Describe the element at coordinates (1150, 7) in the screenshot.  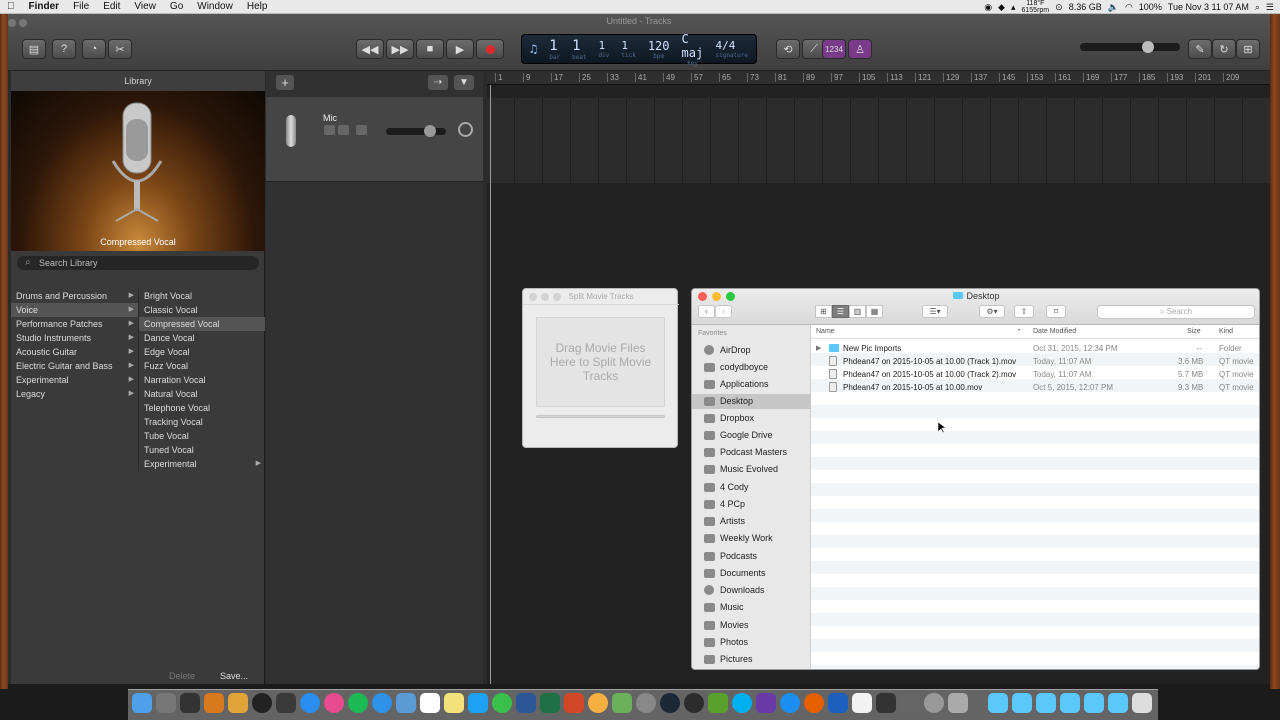
I see `battery-readout: 100%` at that location.